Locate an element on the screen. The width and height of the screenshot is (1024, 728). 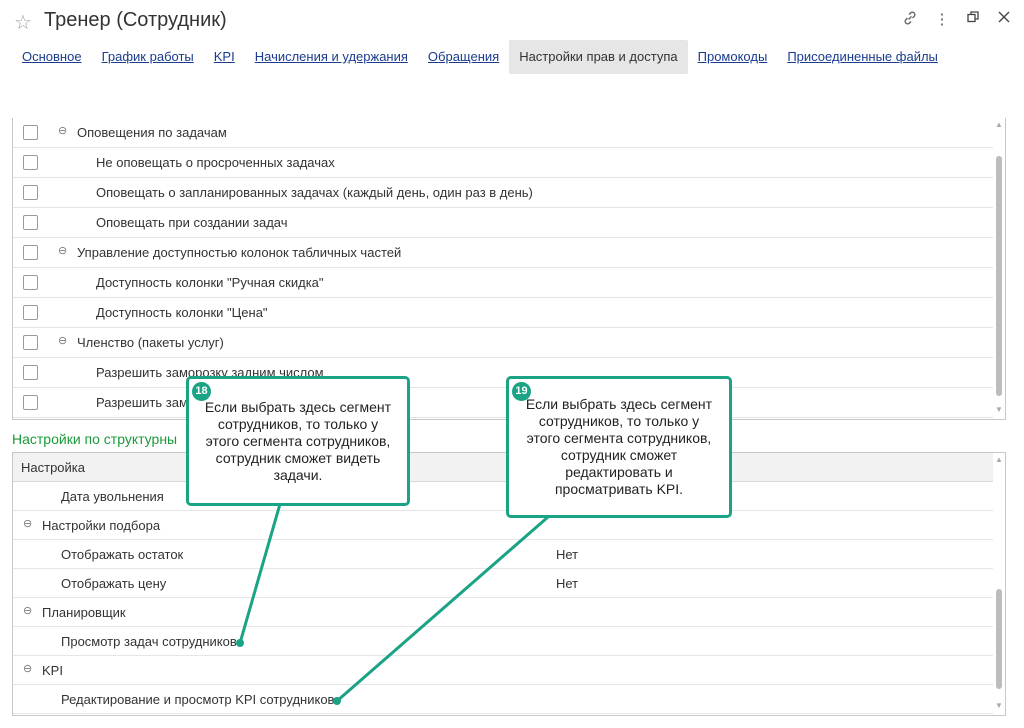
callout-18-connector is located at coordinates (260, 573).